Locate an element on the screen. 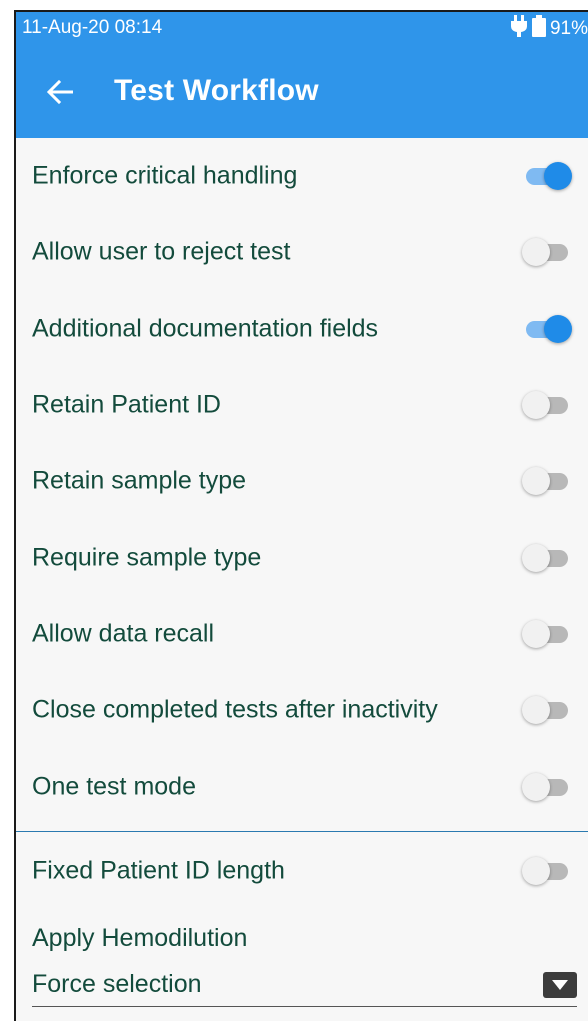  app-bar: Test Workflow is located at coordinates (302, 90).